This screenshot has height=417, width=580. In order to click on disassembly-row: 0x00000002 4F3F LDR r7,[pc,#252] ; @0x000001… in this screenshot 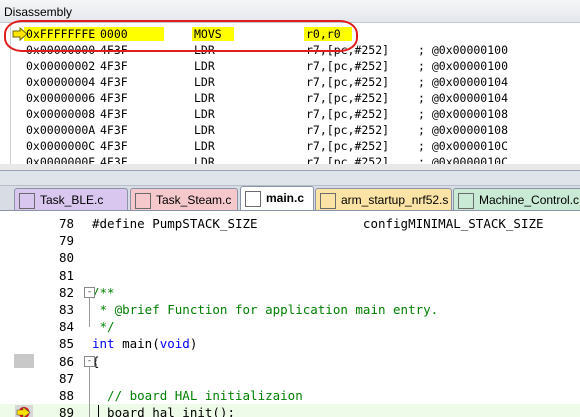, I will do `click(295, 66)`.